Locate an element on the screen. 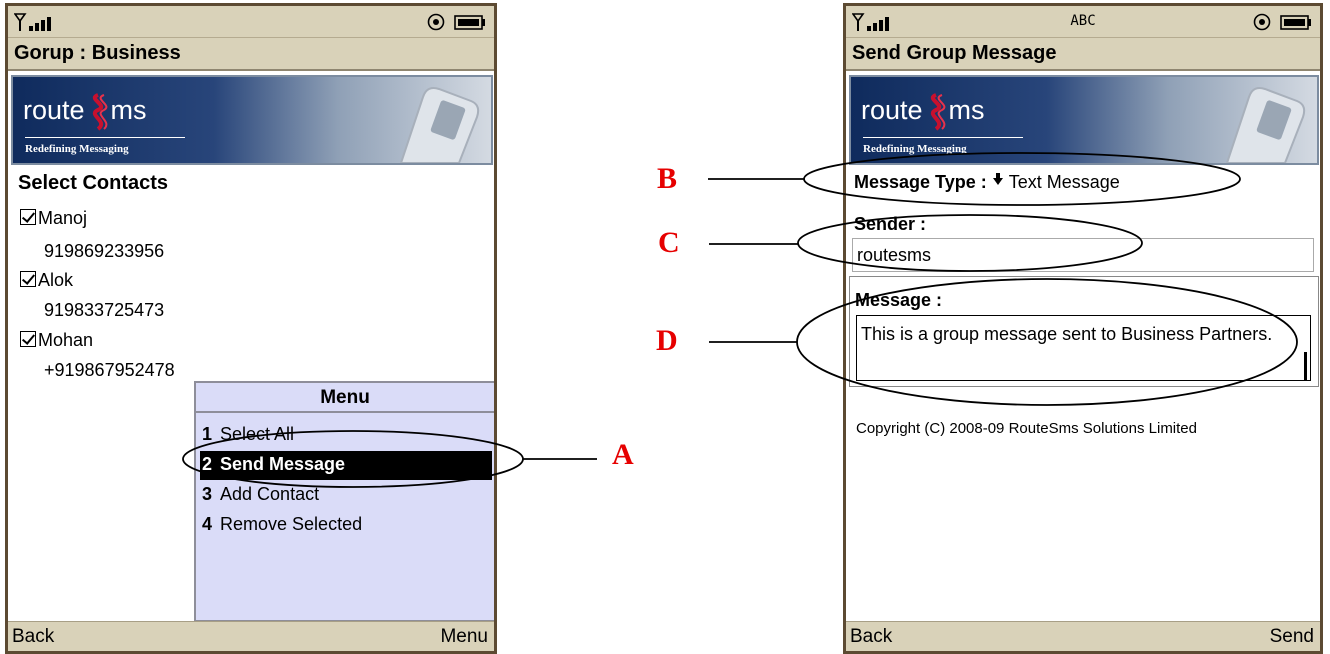  menu-item-label: Send Message is located at coordinates (283, 464).